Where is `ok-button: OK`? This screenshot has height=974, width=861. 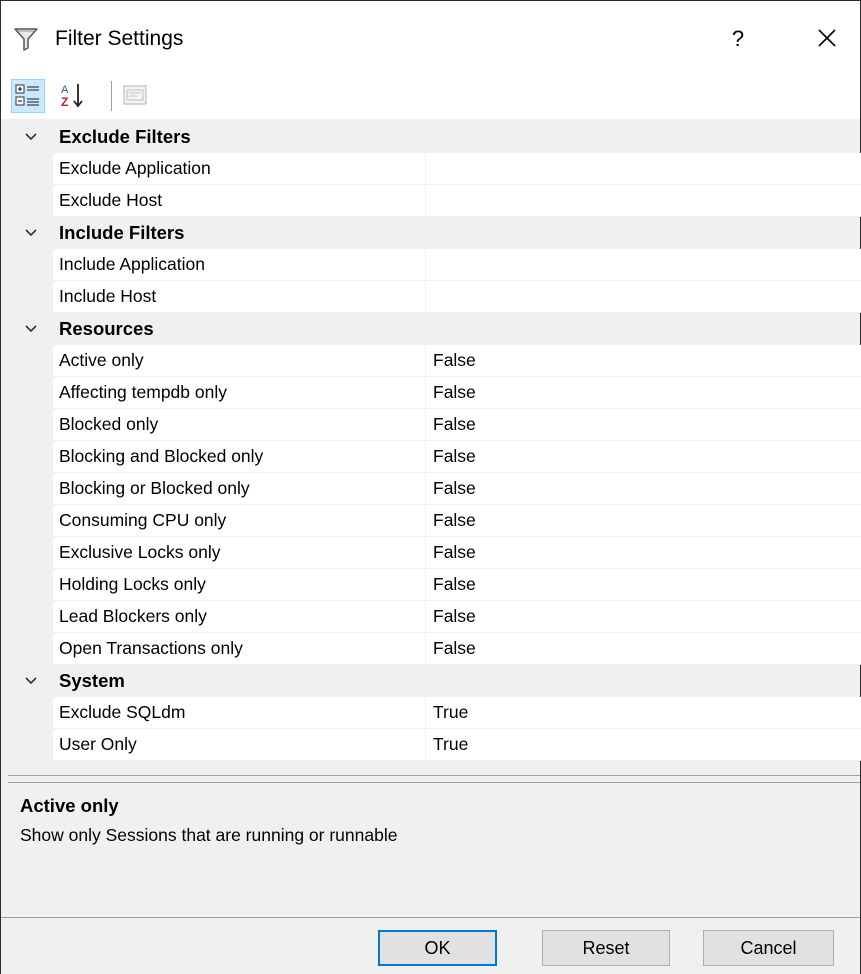 ok-button: OK is located at coordinates (437, 948).